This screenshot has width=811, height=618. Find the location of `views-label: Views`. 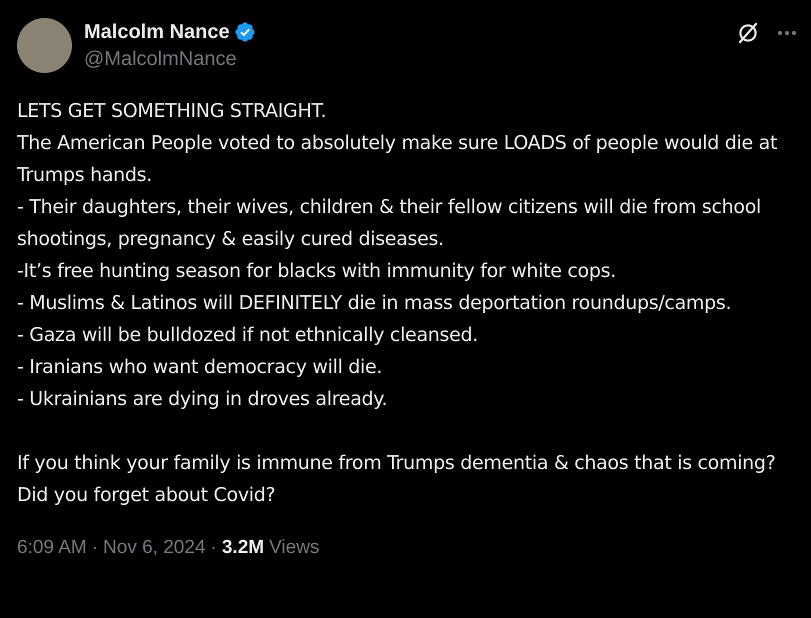

views-label: Views is located at coordinates (294, 548).